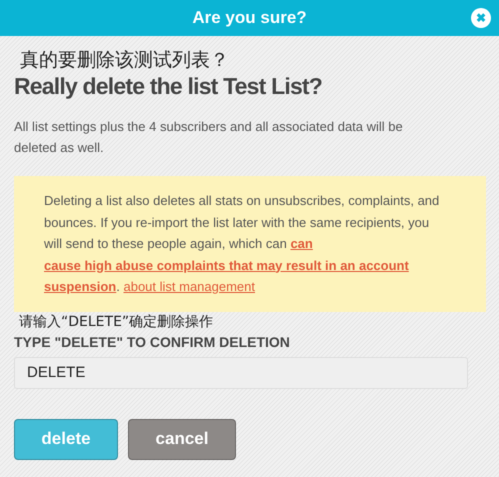 This screenshot has height=477, width=499. I want to click on confirm-label: TYPE "DELETE" TO CONFIRM DELETION, so click(152, 342).